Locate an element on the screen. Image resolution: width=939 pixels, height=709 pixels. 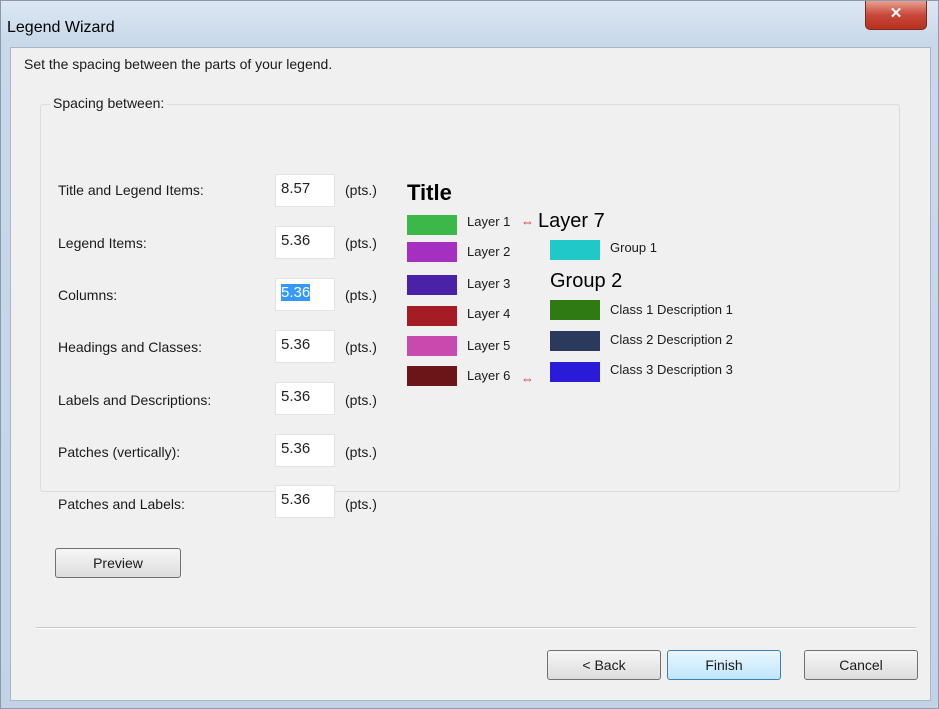
footer-separator is located at coordinates (476, 628).